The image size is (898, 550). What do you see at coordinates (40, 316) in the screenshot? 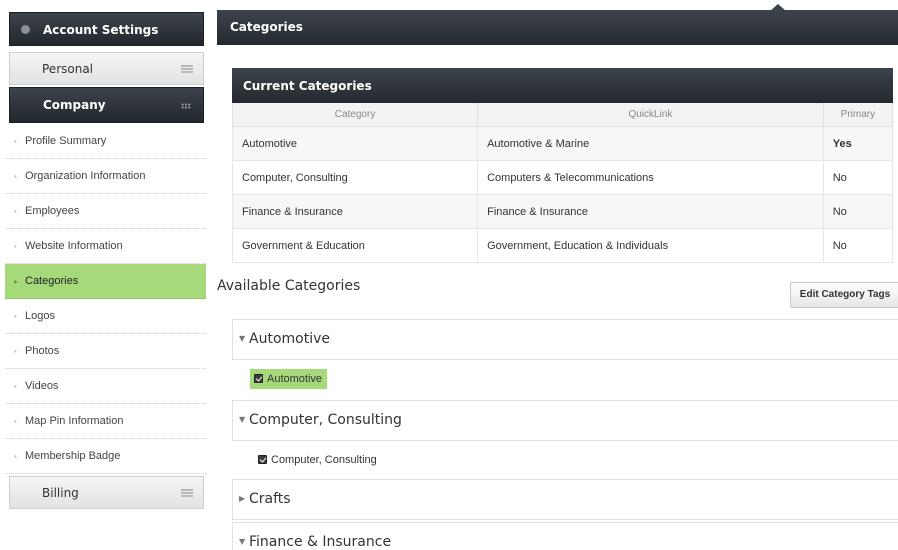
I see `sidebar-item-label: Logos` at bounding box center [40, 316].